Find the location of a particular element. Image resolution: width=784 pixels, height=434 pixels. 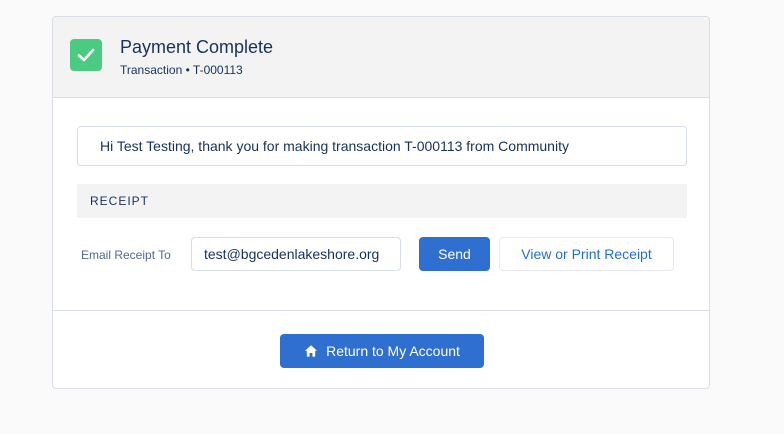

view-print-receipt-button: View or Print Receipt is located at coordinates (586, 254).